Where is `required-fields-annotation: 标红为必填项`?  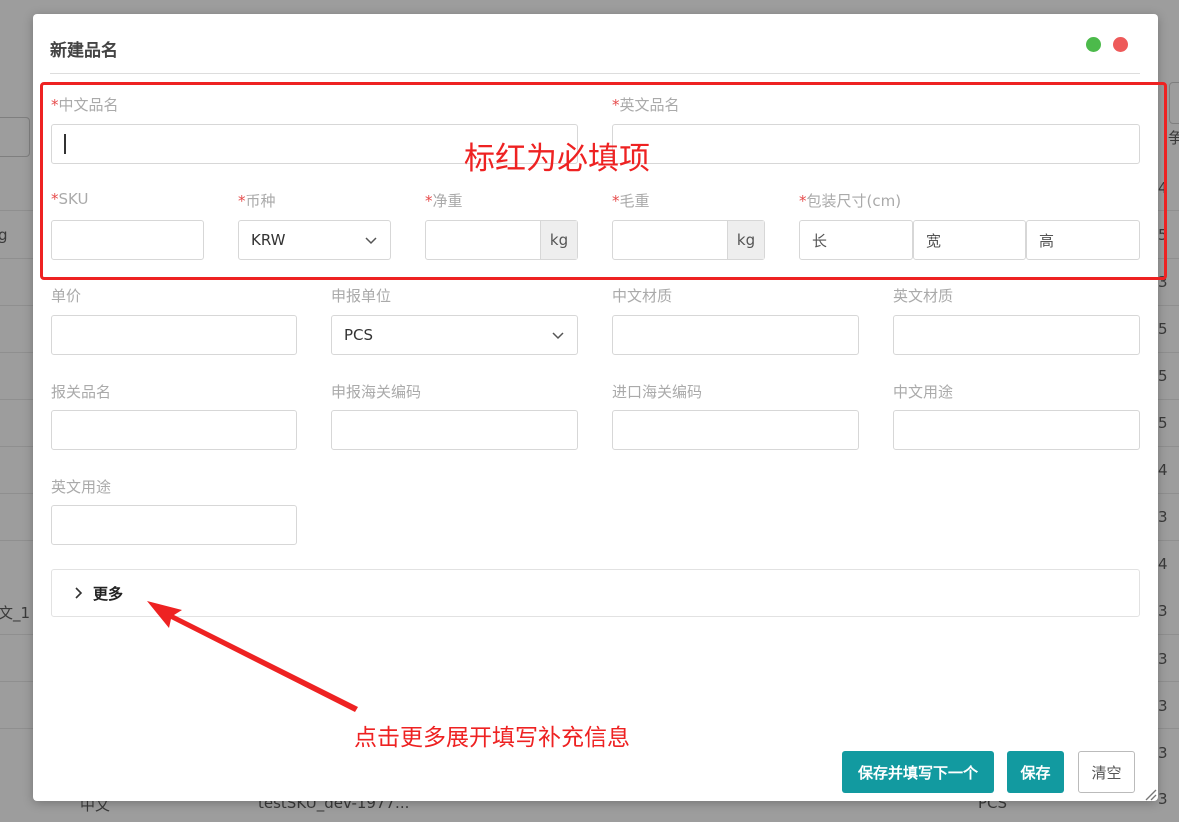
required-fields-annotation: 标红为必填项 is located at coordinates (557, 159).